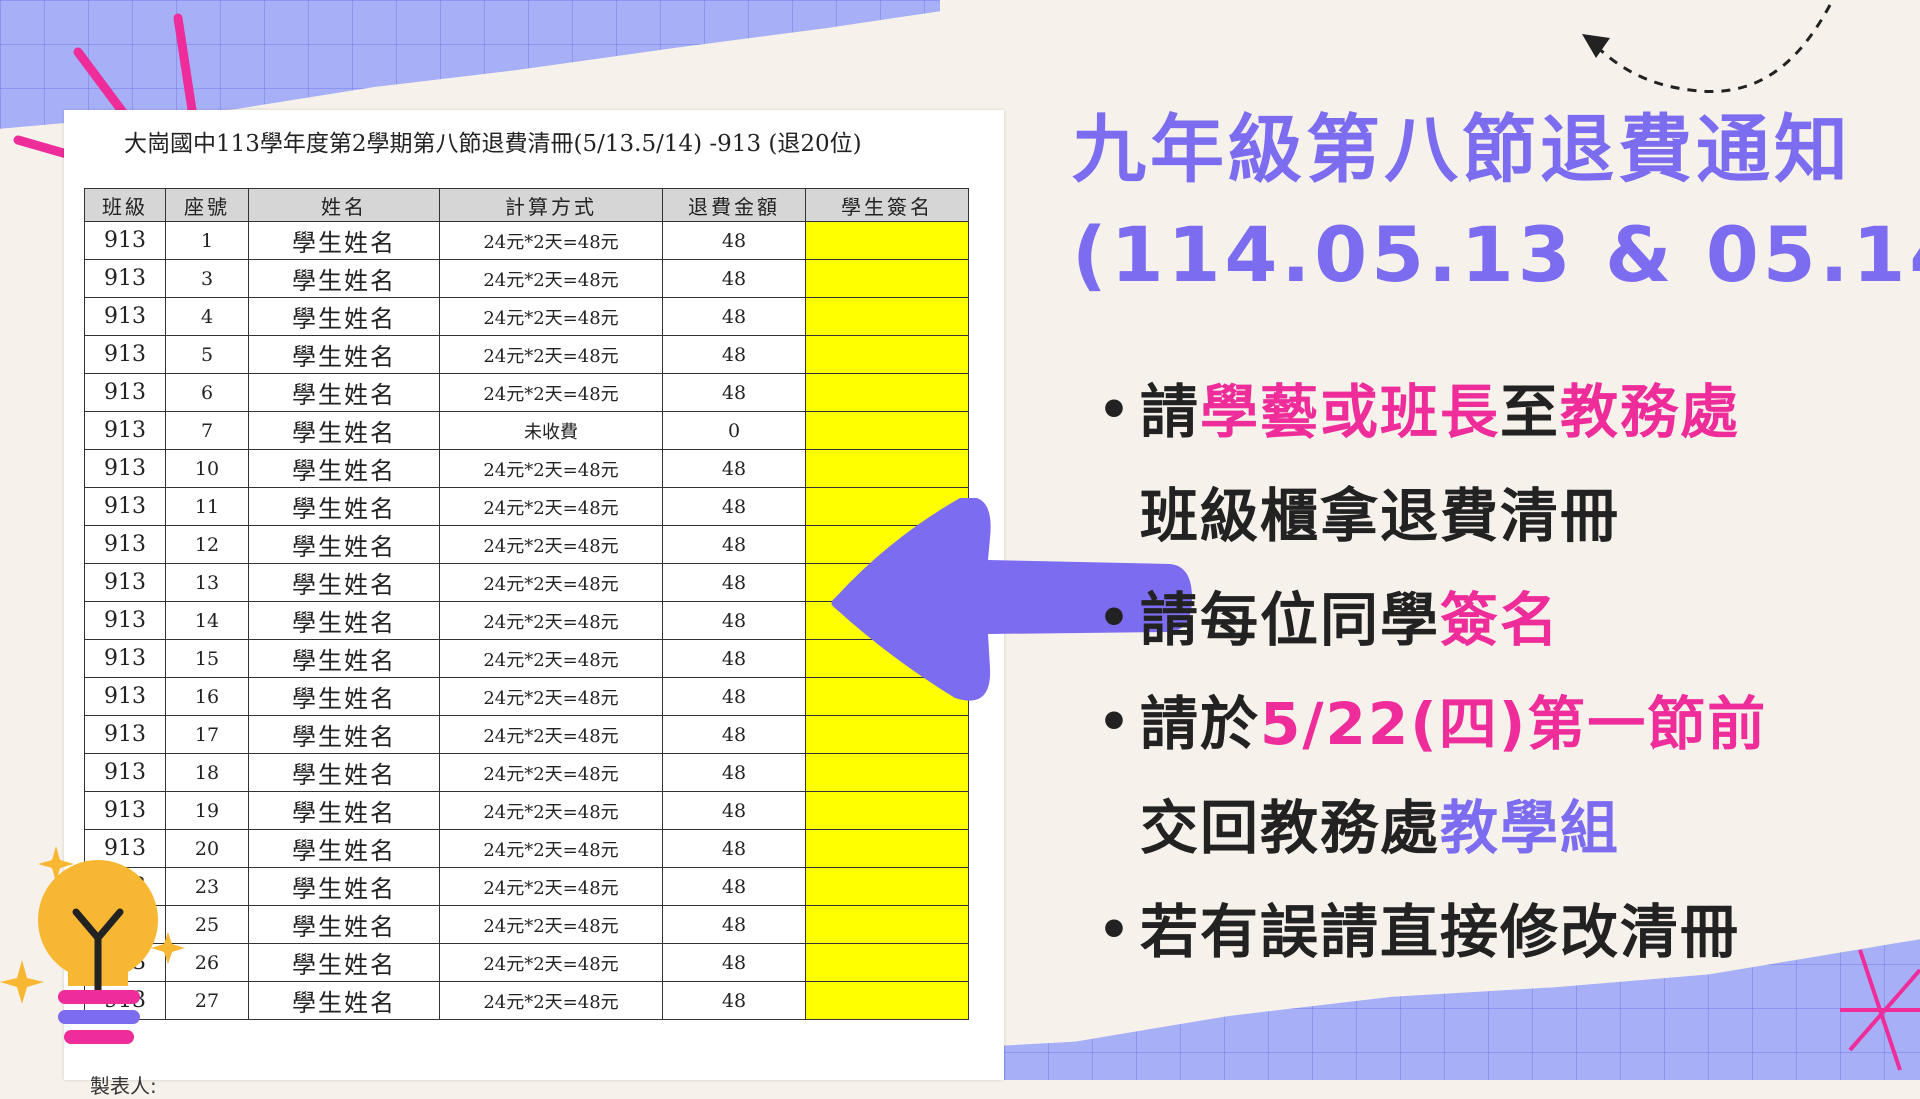 The height and width of the screenshot is (1099, 1920). Describe the element at coordinates (1290, 620) in the screenshot. I see `instruction-text: 請每位同學` at that location.